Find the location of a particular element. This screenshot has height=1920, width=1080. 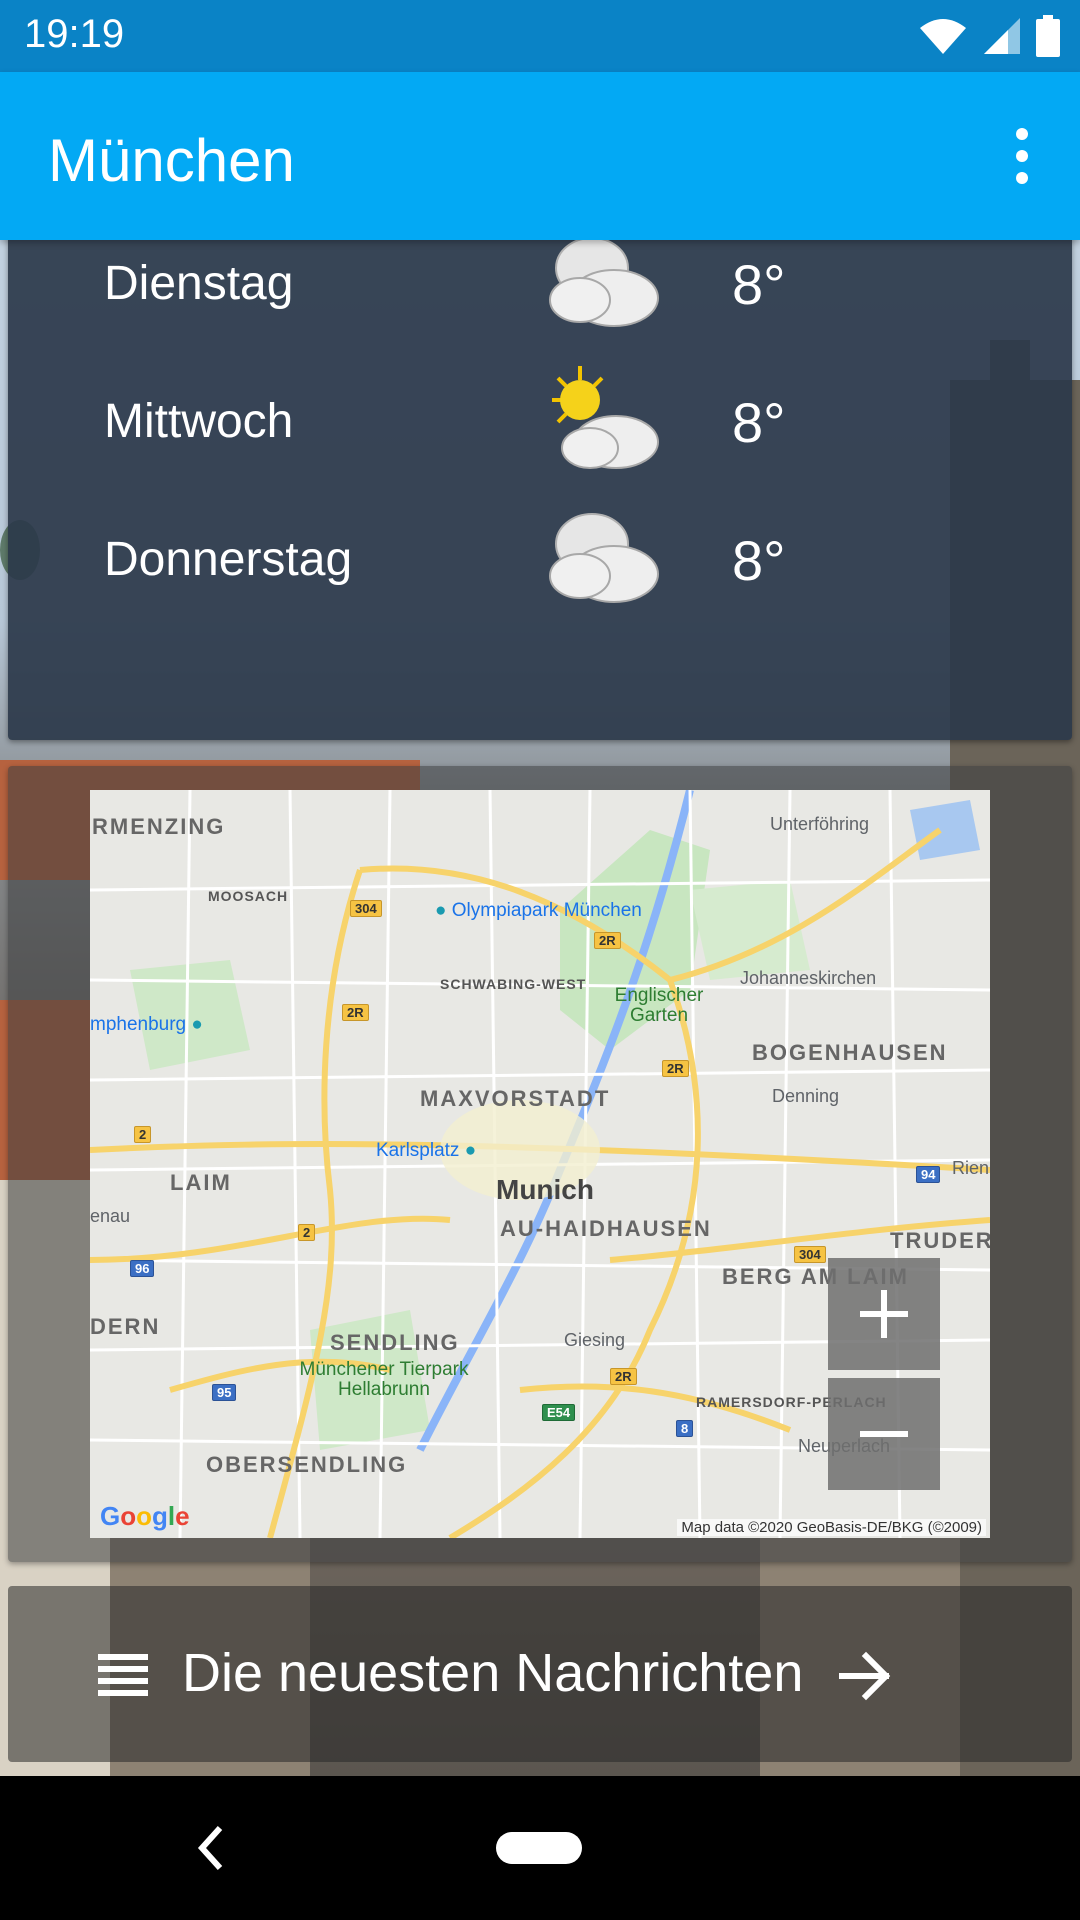

road-shield: 8 is located at coordinates (685, 1428).